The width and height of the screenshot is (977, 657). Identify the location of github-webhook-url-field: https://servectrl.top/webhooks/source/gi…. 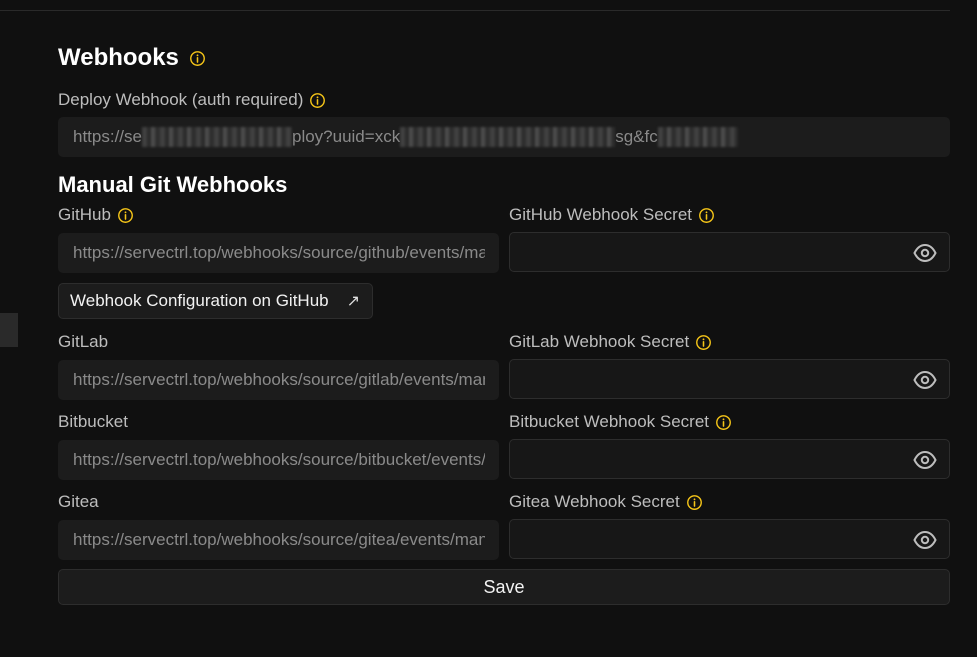
(278, 253).